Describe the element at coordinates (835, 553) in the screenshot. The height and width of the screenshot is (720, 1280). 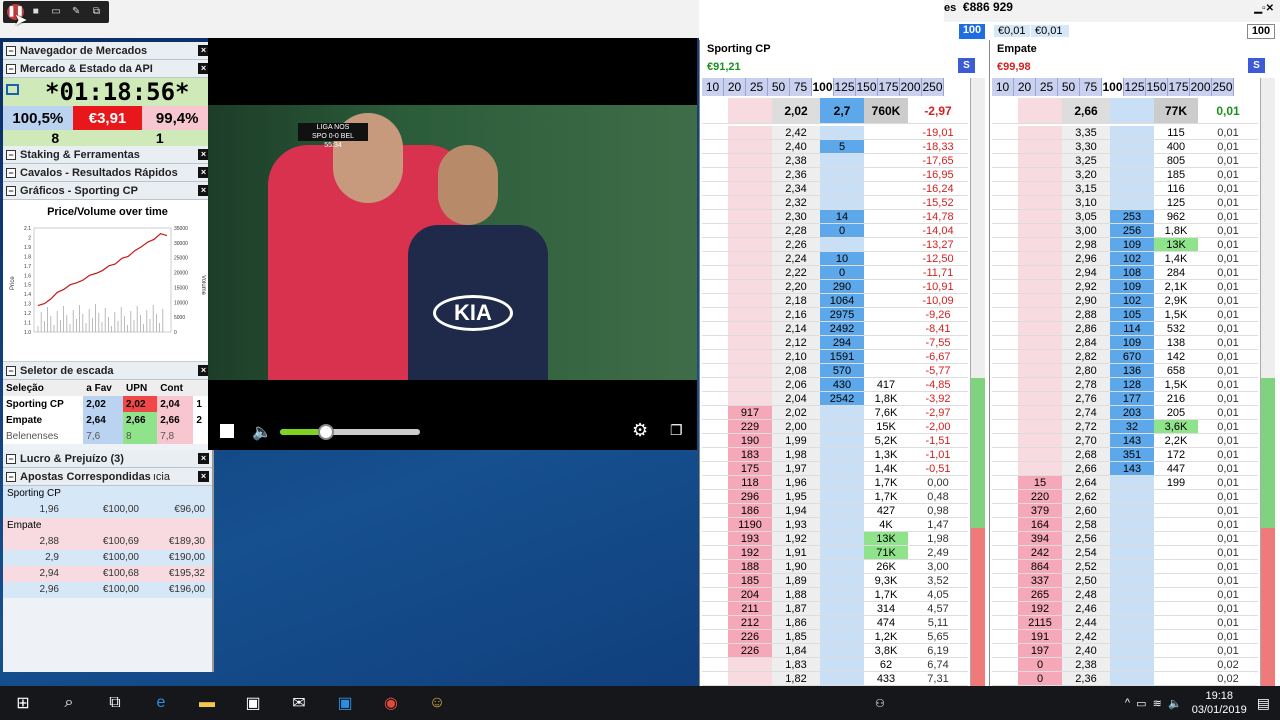
I see `ladder-row: 192 1,91 71K 2,49` at that location.